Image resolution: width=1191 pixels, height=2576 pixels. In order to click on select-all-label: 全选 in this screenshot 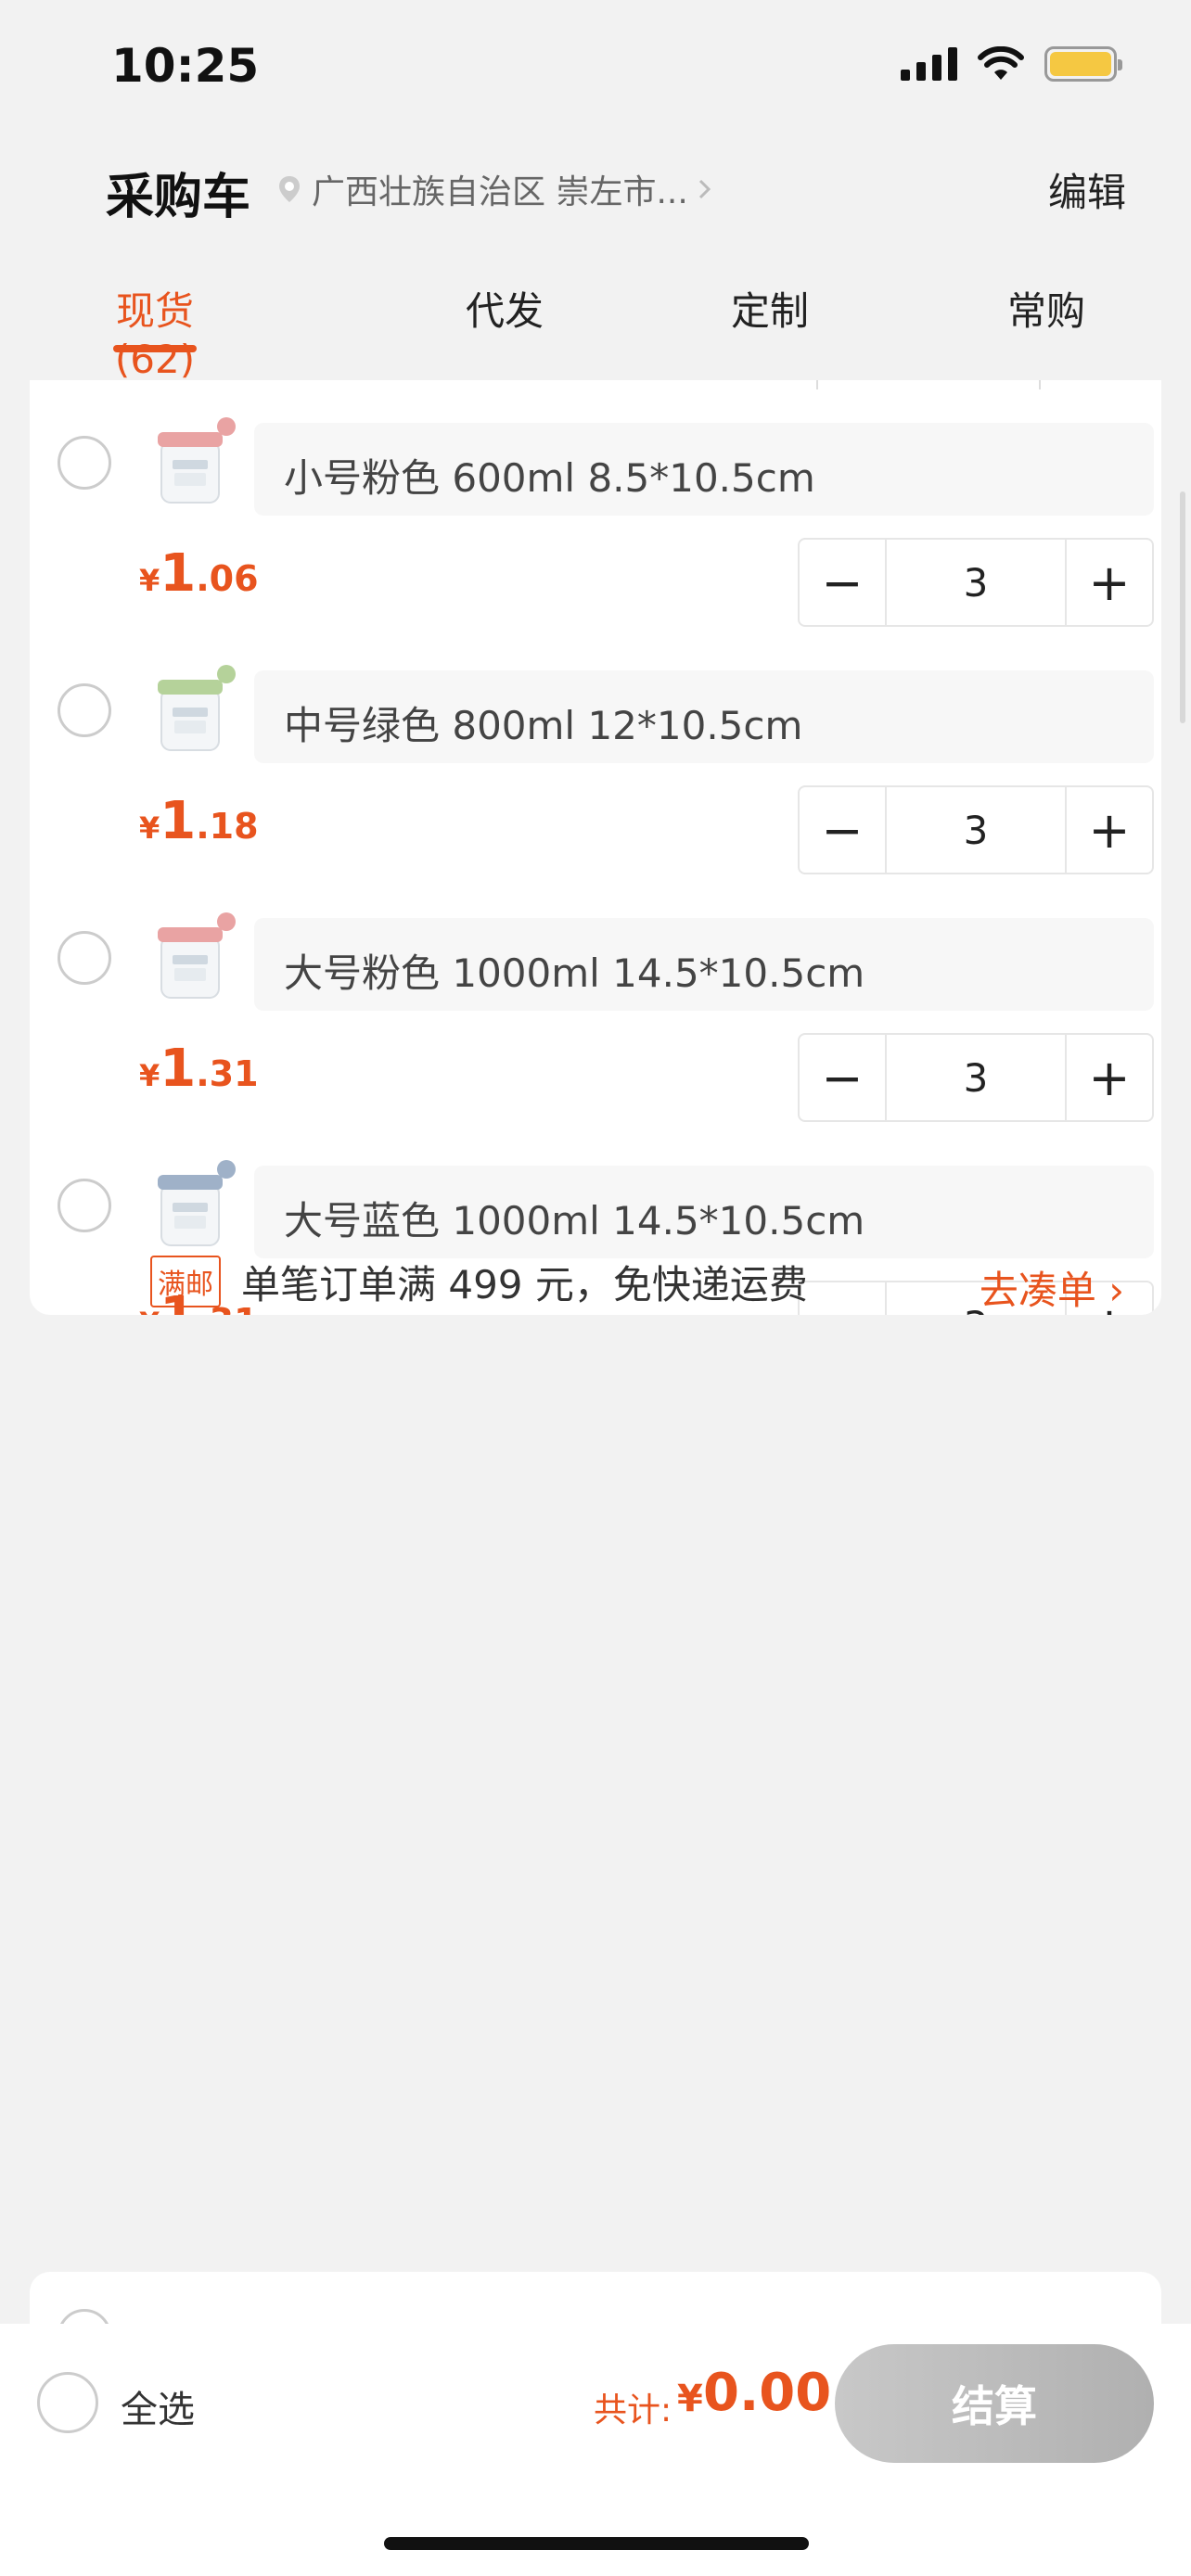, I will do `click(158, 2410)`.